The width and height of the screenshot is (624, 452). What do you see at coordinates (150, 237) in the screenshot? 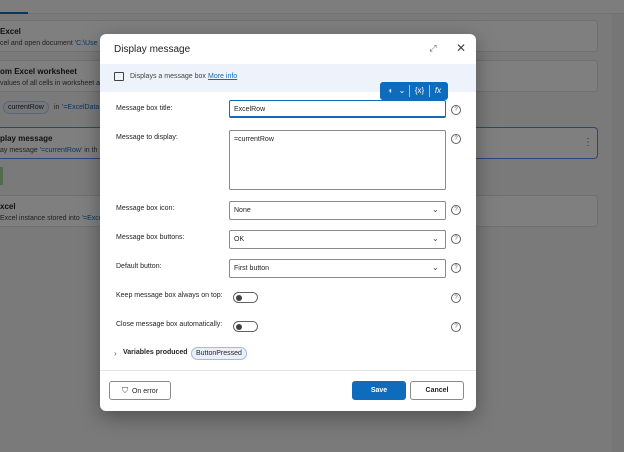
I see `message-box-buttons-label: Message box buttons:` at bounding box center [150, 237].